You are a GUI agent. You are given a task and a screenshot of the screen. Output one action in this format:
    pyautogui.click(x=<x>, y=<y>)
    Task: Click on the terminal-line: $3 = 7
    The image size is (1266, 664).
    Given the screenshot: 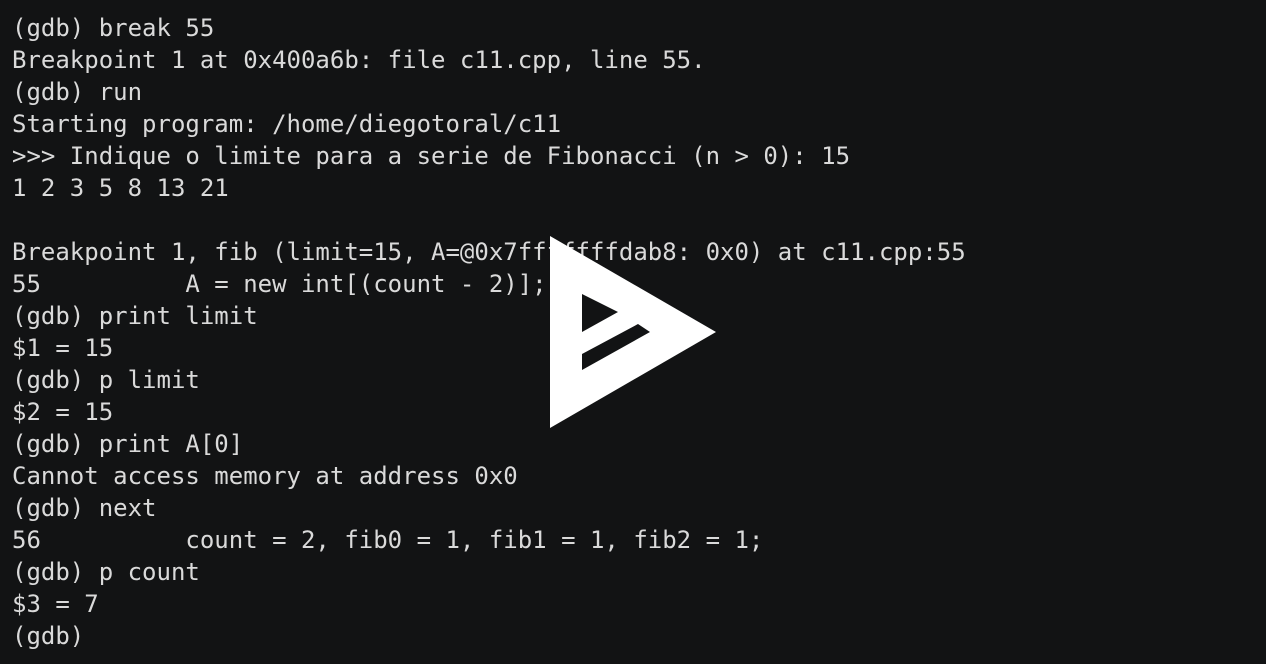 What is the action you would take?
    pyautogui.click(x=55, y=604)
    